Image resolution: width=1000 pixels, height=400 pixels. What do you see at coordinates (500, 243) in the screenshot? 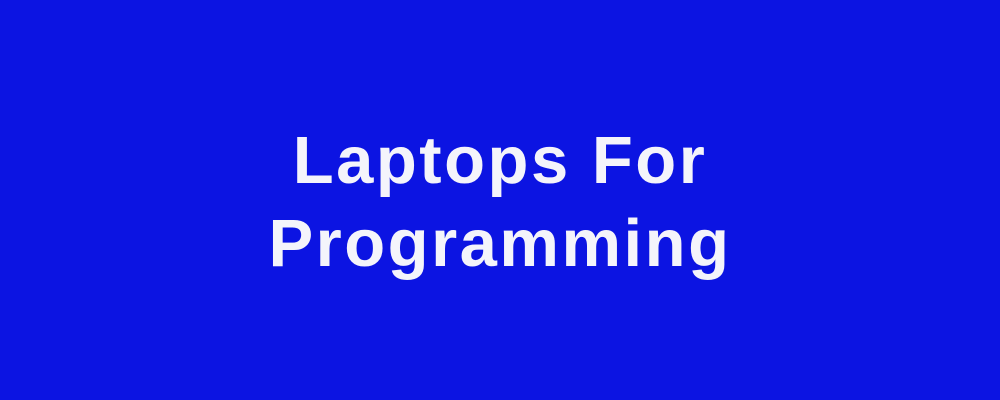
I see `banner-title-line-2: Programming` at bounding box center [500, 243].